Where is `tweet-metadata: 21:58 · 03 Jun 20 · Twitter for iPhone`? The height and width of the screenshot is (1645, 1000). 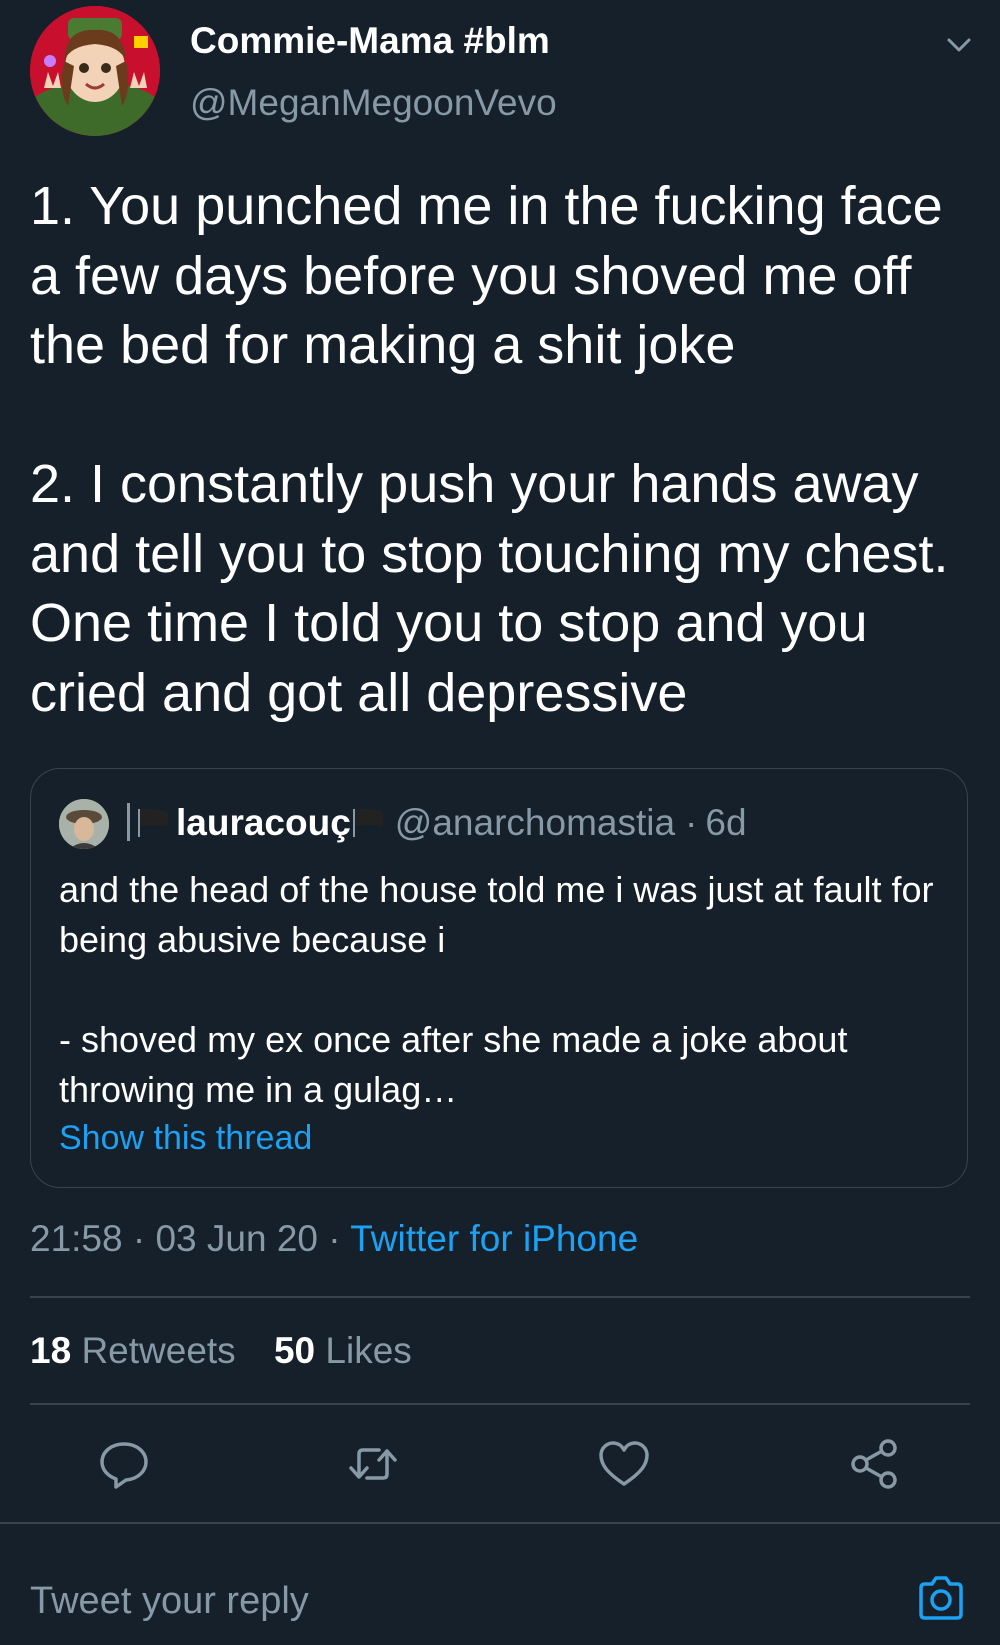 tweet-metadata: 21:58 · 03 Jun 20 · Twitter for iPhone is located at coordinates (334, 1239).